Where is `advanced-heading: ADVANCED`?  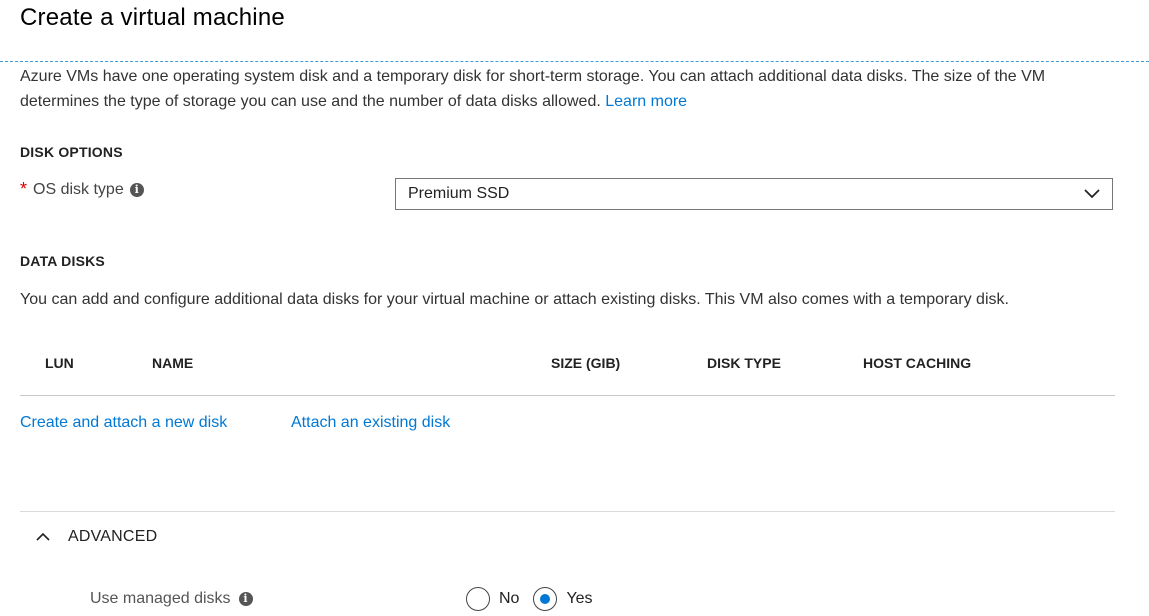 advanced-heading: ADVANCED is located at coordinates (113, 536).